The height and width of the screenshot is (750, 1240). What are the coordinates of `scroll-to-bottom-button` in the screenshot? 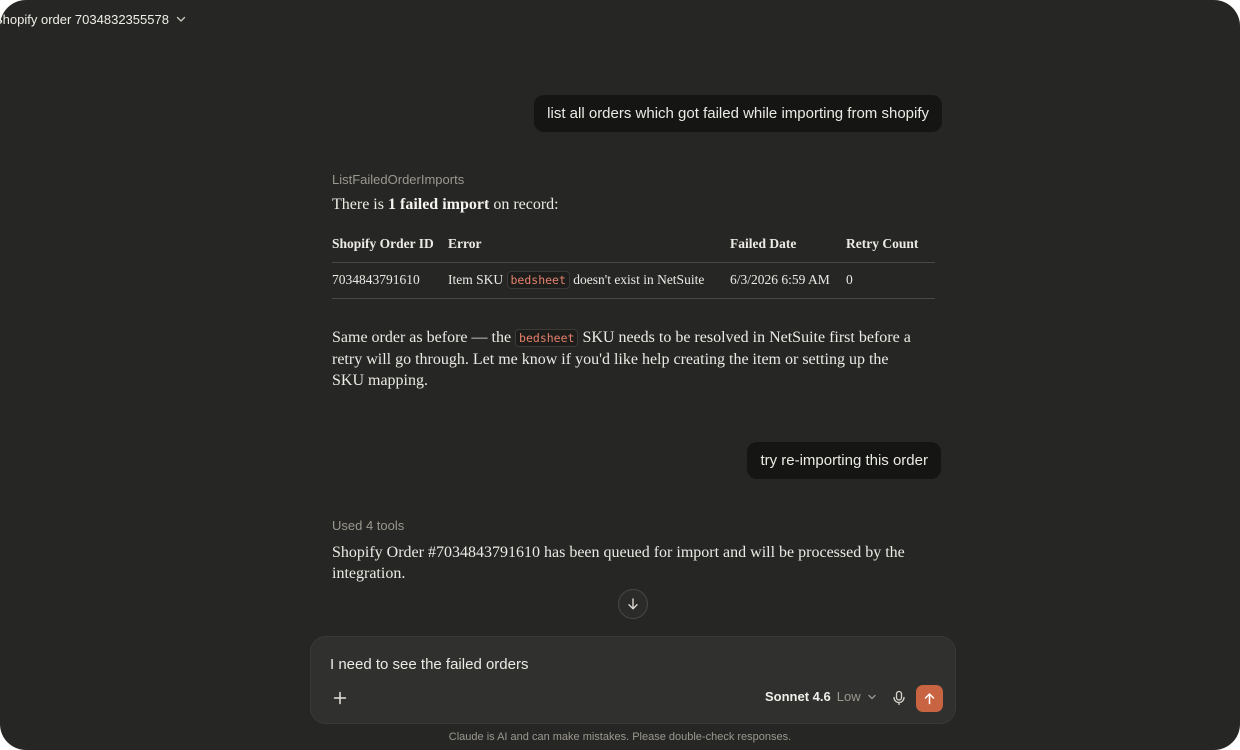 It's located at (633, 604).